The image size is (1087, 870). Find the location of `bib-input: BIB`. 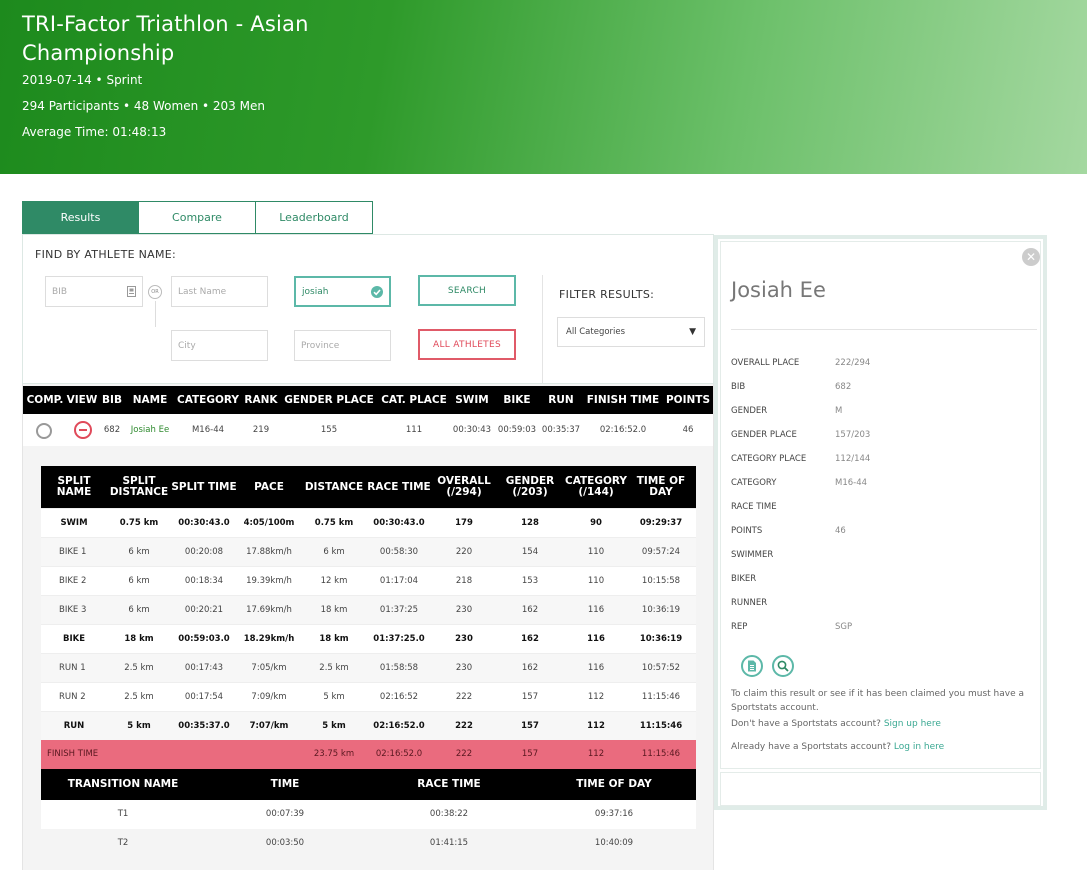

bib-input: BIB is located at coordinates (94, 291).